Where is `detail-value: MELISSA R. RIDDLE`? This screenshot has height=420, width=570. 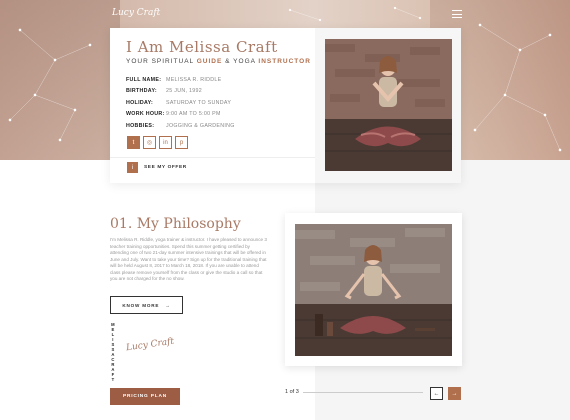
detail-value: MELISSA R. RIDDLE is located at coordinates (194, 79).